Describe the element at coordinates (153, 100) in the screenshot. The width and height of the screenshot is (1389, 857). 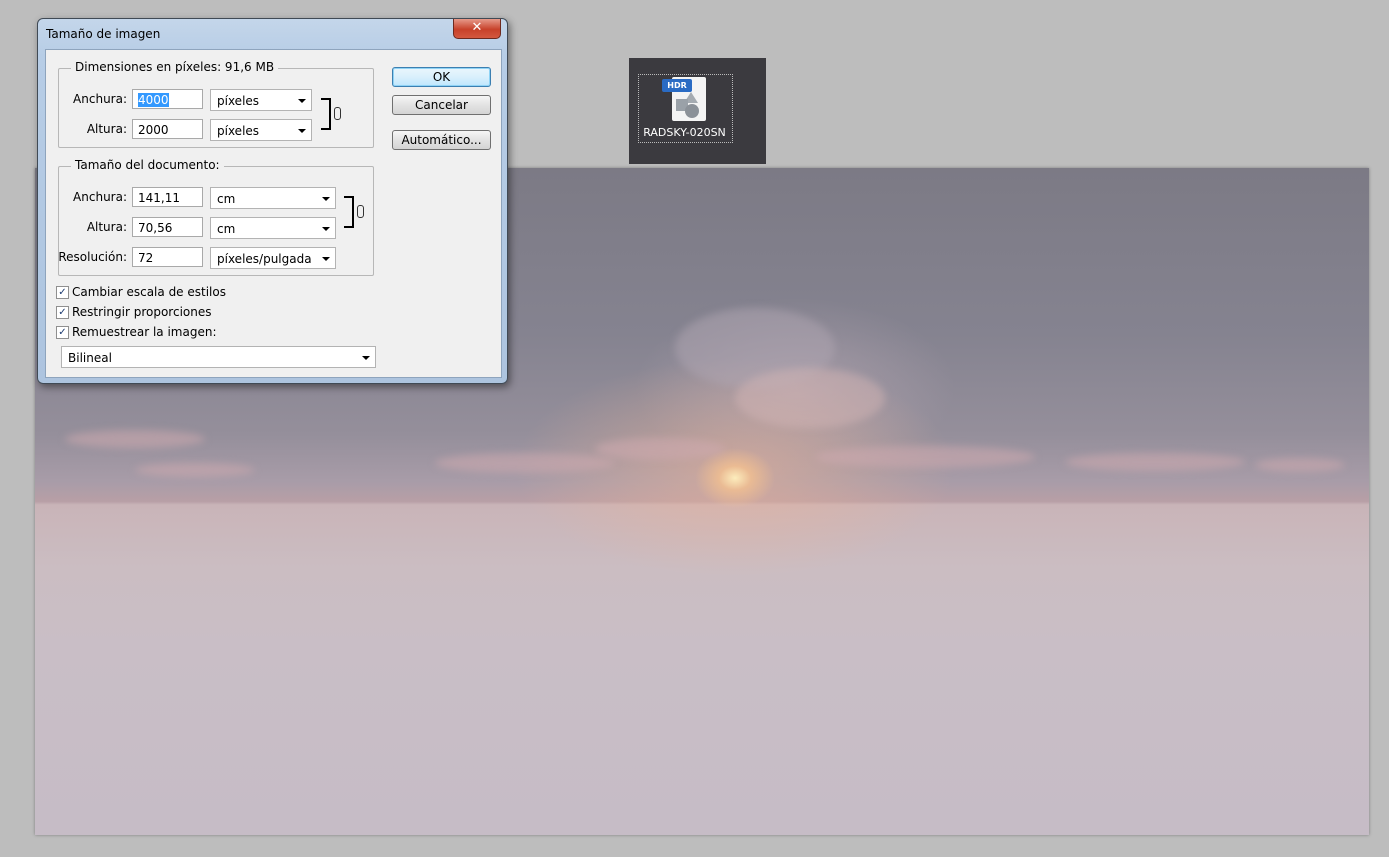
I see `pixel-width-value: 4000` at that location.